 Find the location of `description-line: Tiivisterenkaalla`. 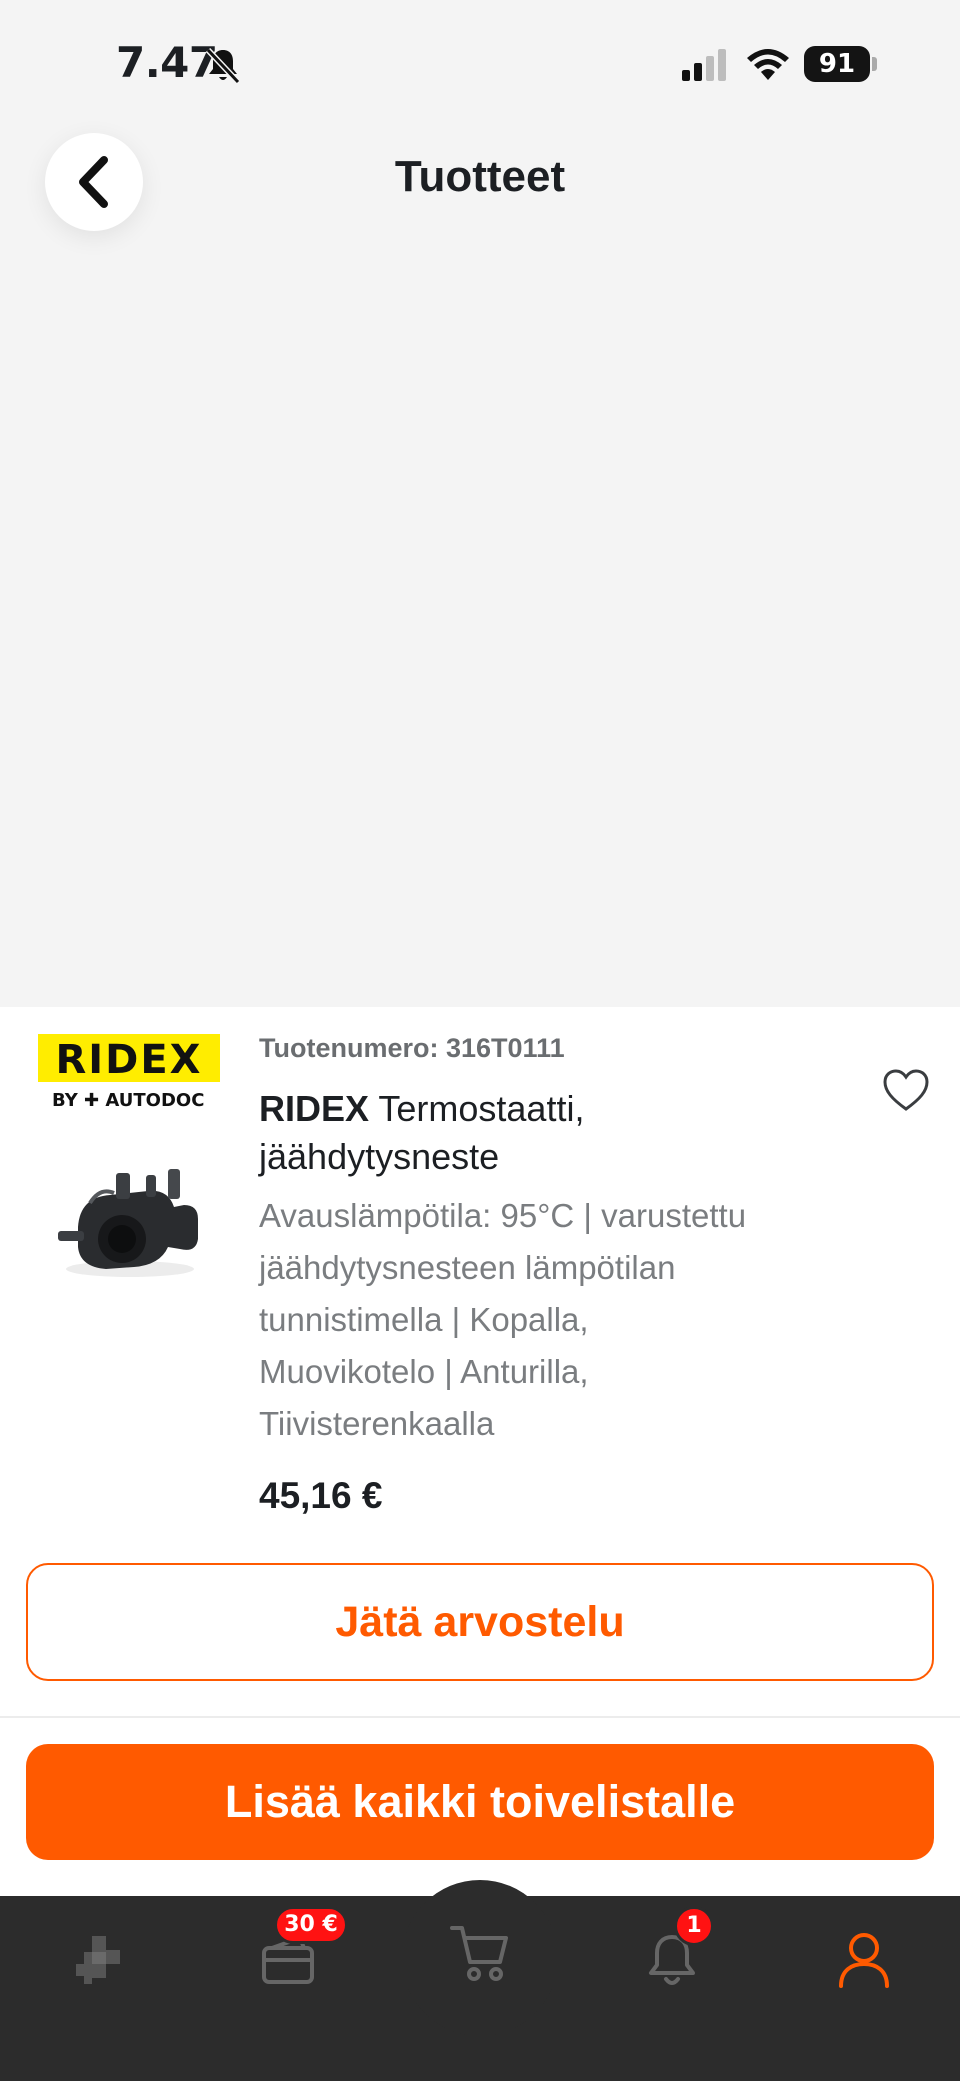

description-line: Tiivisterenkaalla is located at coordinates (377, 1423).